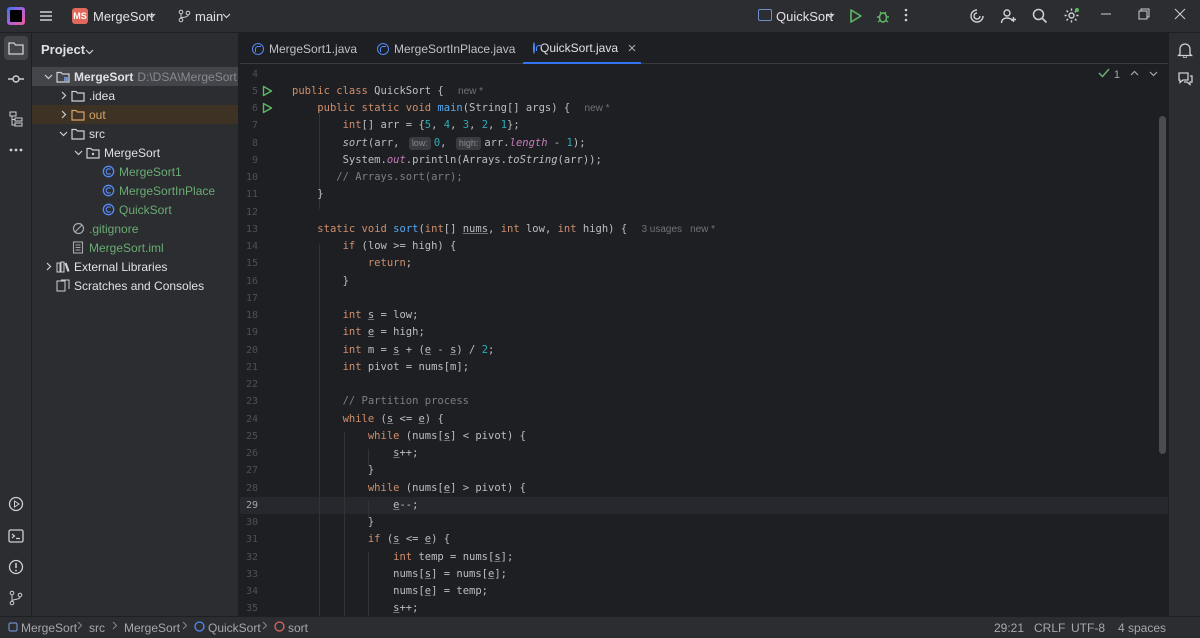 This screenshot has width=1200, height=638. I want to click on tree-item-mergesort1: MergeSort1, so click(135, 171).